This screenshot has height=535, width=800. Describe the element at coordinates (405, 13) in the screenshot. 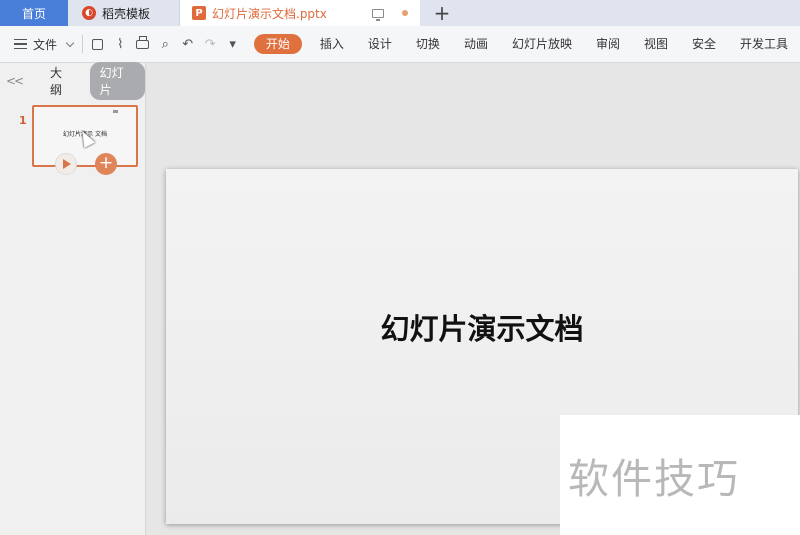

I see `unsaved-dot-icon` at that location.